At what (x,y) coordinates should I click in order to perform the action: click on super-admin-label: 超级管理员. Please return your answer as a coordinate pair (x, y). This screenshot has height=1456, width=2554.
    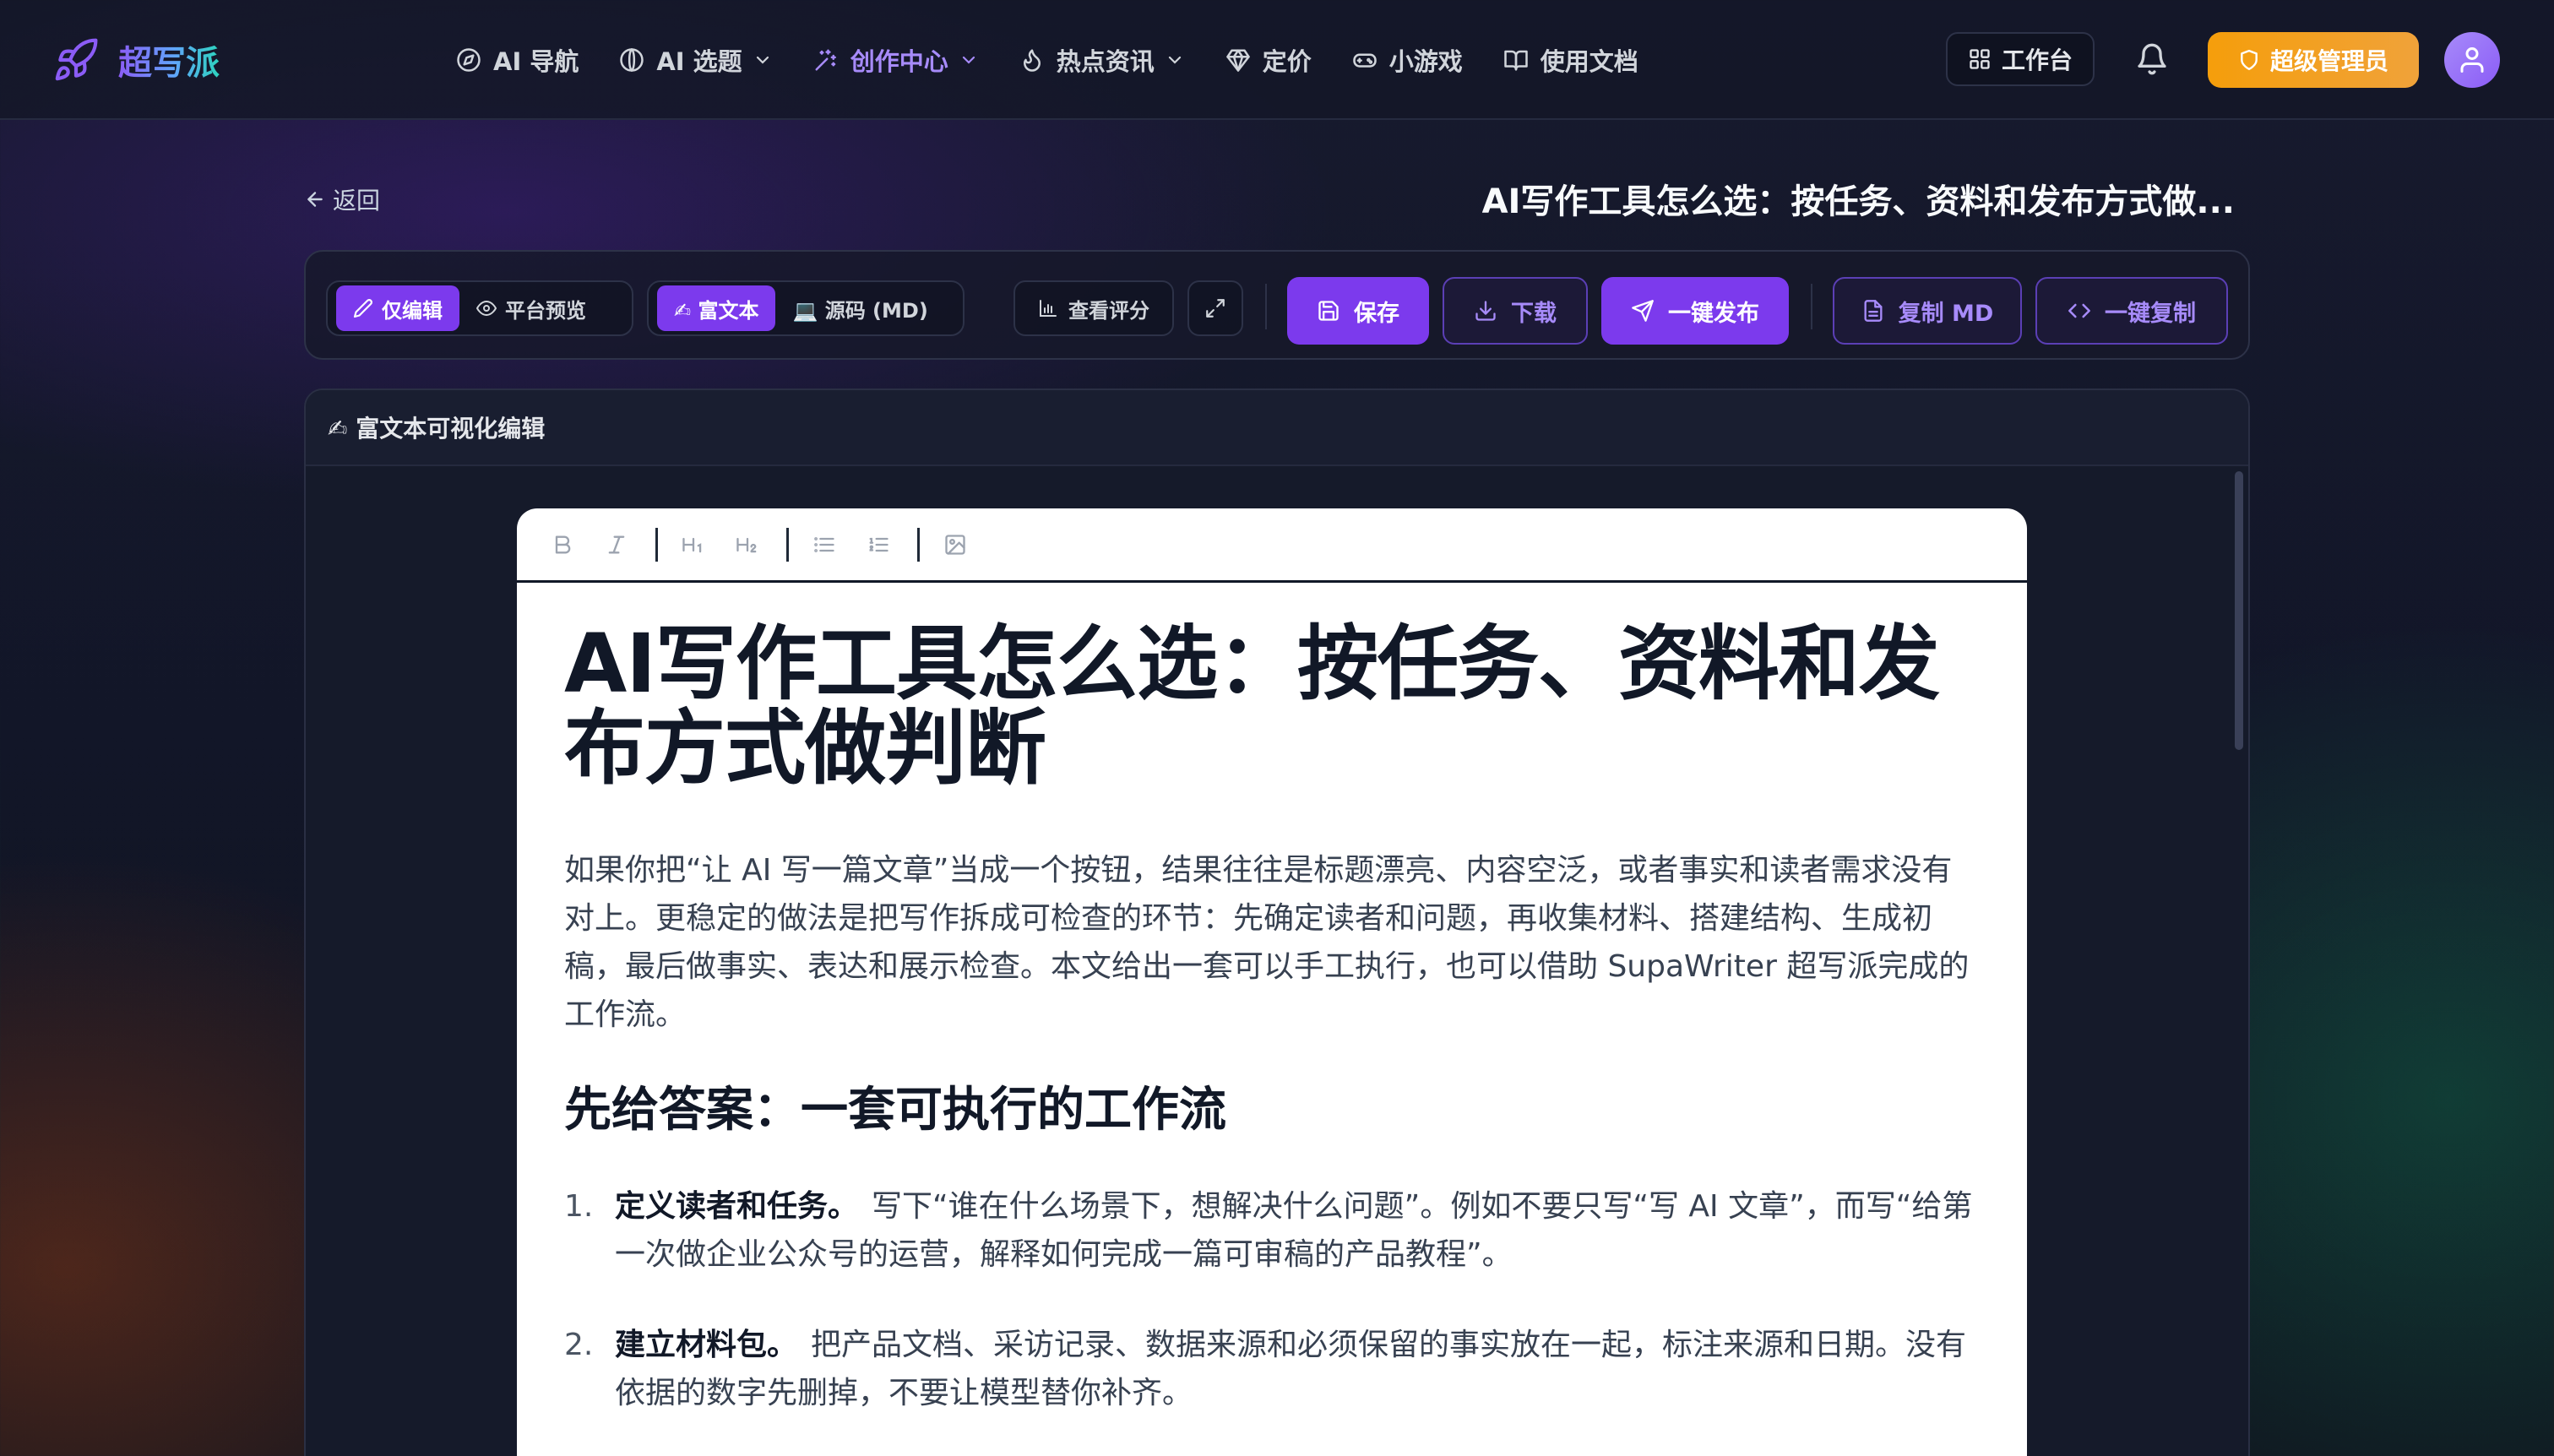
    Looking at the image, I should click on (2328, 61).